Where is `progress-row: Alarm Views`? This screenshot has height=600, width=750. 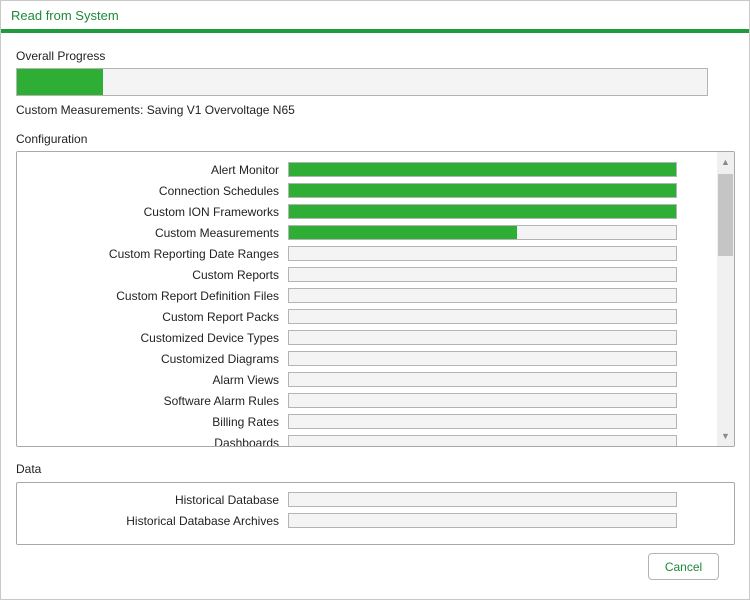 progress-row: Alarm Views is located at coordinates (366, 380).